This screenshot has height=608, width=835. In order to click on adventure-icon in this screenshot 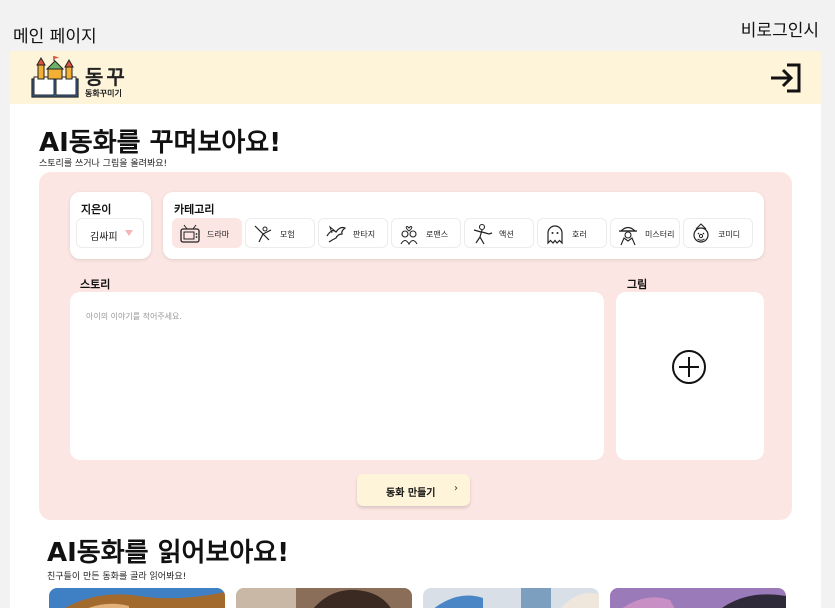, I will do `click(263, 234)`.